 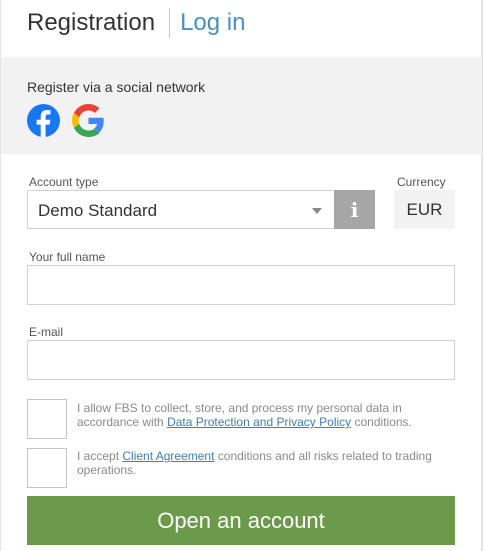 I want to click on info-icon: i, so click(x=354, y=209).